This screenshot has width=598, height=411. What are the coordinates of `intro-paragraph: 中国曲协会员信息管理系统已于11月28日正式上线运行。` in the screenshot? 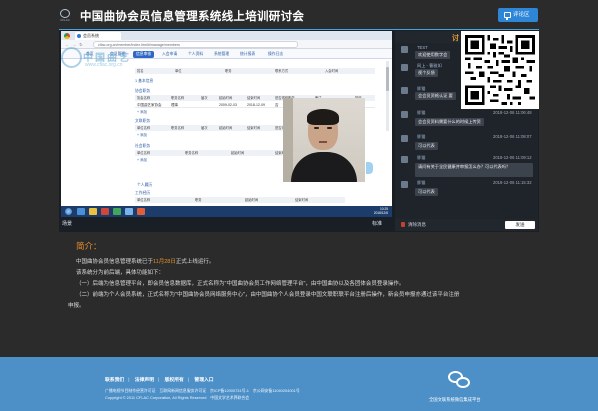 It's located at (145, 261).